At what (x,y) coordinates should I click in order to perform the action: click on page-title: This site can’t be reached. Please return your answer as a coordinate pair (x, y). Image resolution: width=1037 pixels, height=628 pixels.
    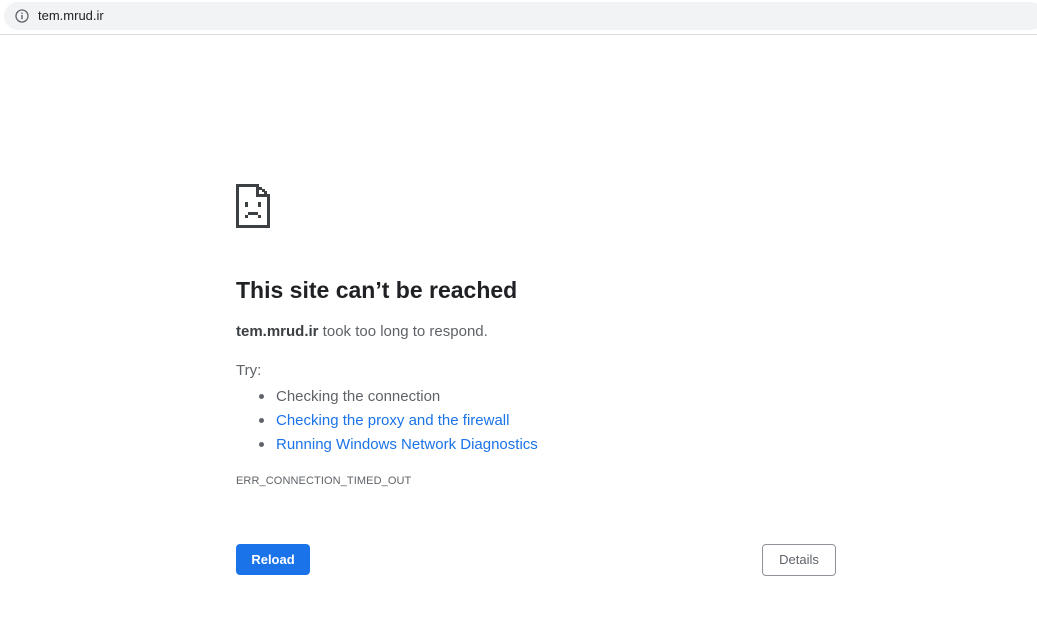
    Looking at the image, I should click on (377, 290).